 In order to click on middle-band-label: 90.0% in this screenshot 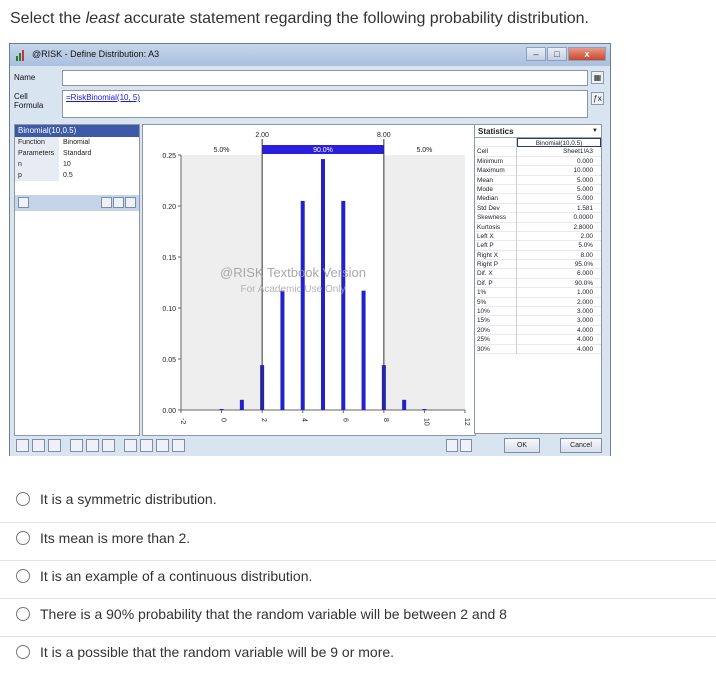, I will do `click(323, 150)`.